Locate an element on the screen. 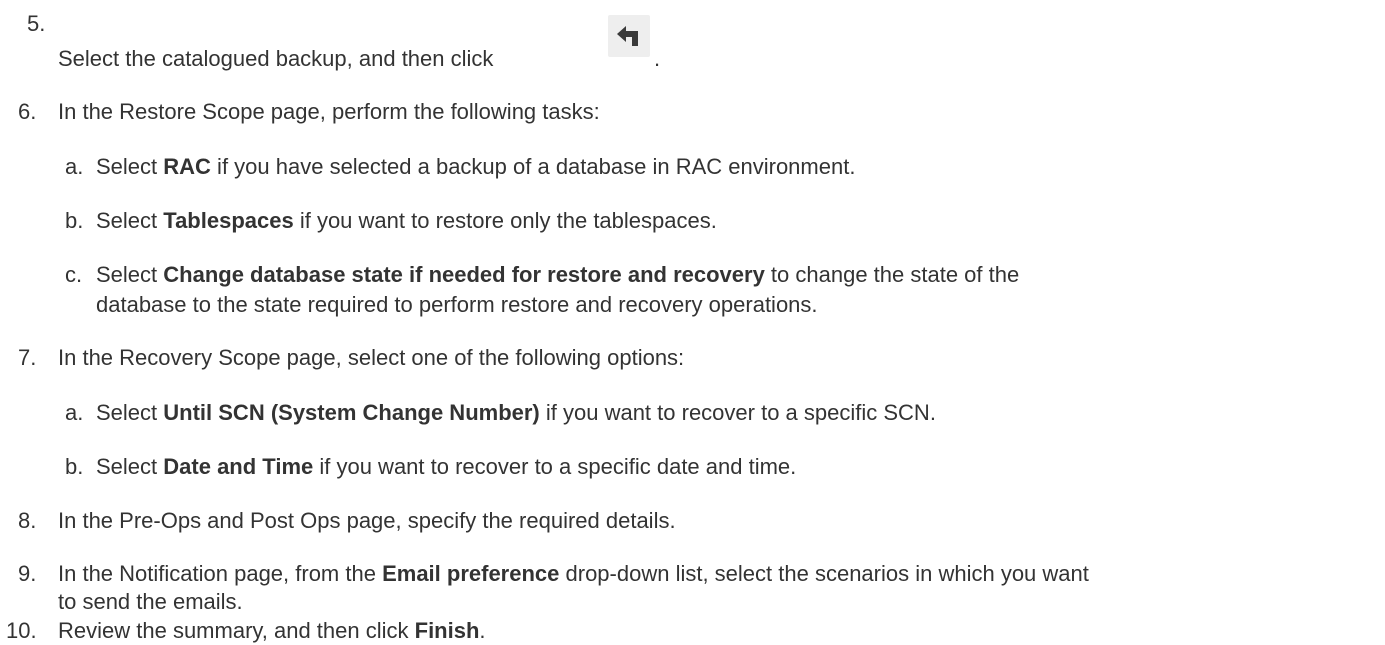 Image resolution: width=1385 pixels, height=645 pixels. step-text-continued: to send the emails. is located at coordinates (150, 601).